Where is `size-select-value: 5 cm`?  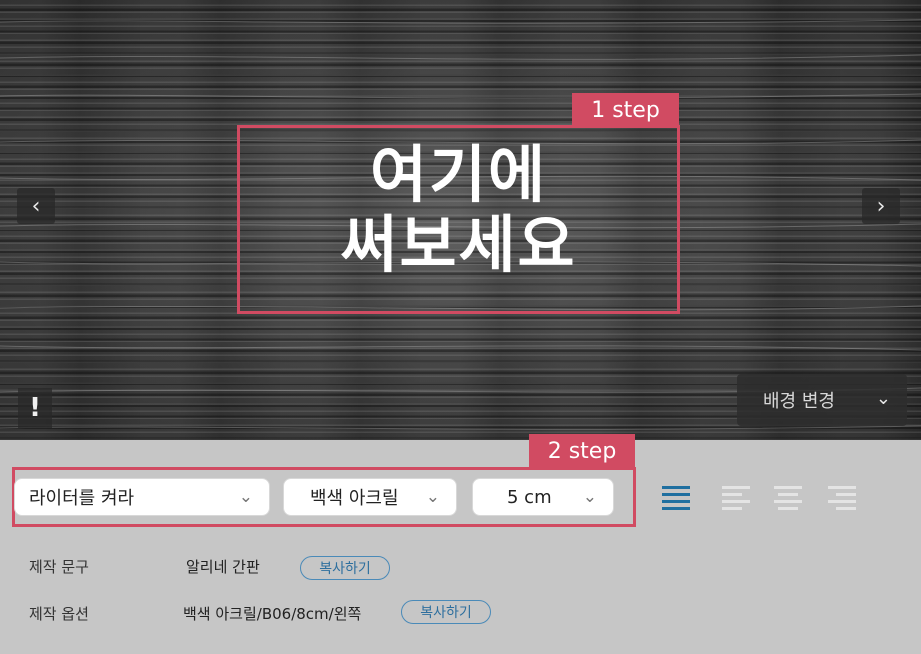
size-select-value: 5 cm is located at coordinates (529, 497).